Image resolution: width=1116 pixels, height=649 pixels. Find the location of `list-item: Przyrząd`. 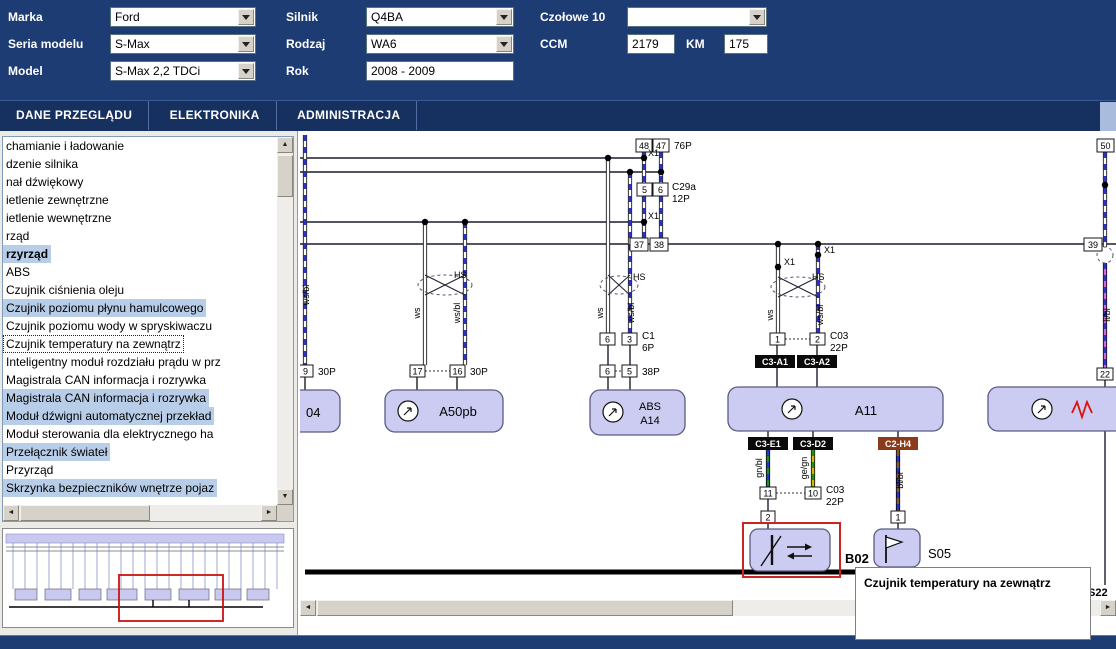

list-item: Przyrząd is located at coordinates (140, 470).